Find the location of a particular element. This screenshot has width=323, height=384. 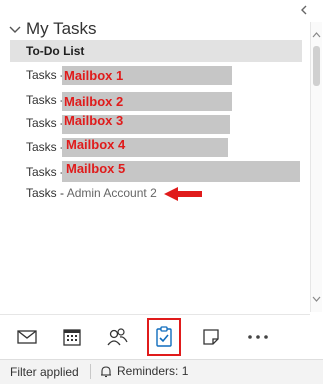

collapse-pane-button is located at coordinates (304, 11).